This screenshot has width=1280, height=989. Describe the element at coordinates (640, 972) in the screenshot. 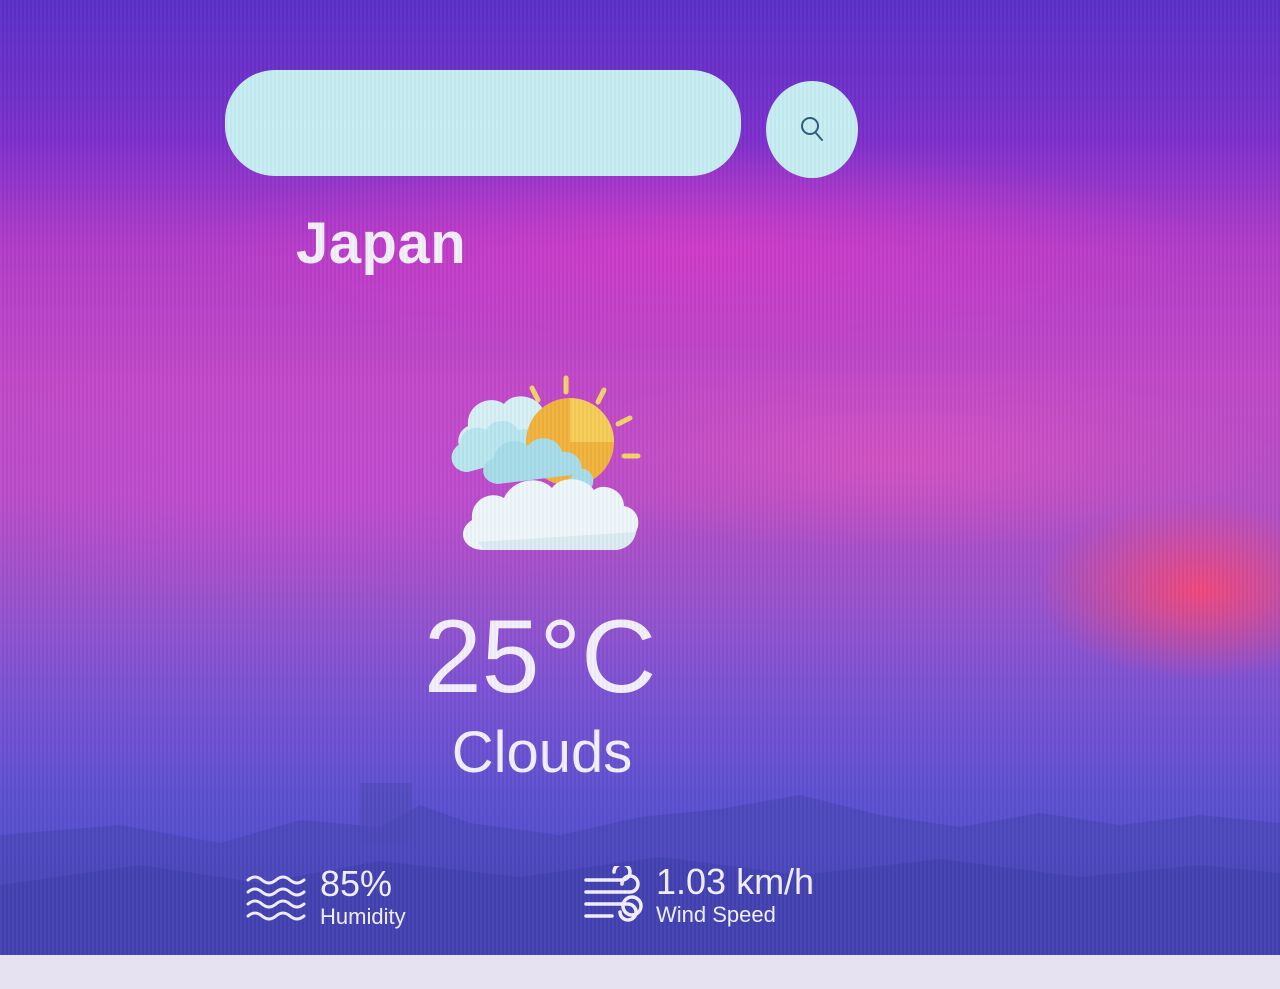

I see `screen-bottom-edge` at that location.